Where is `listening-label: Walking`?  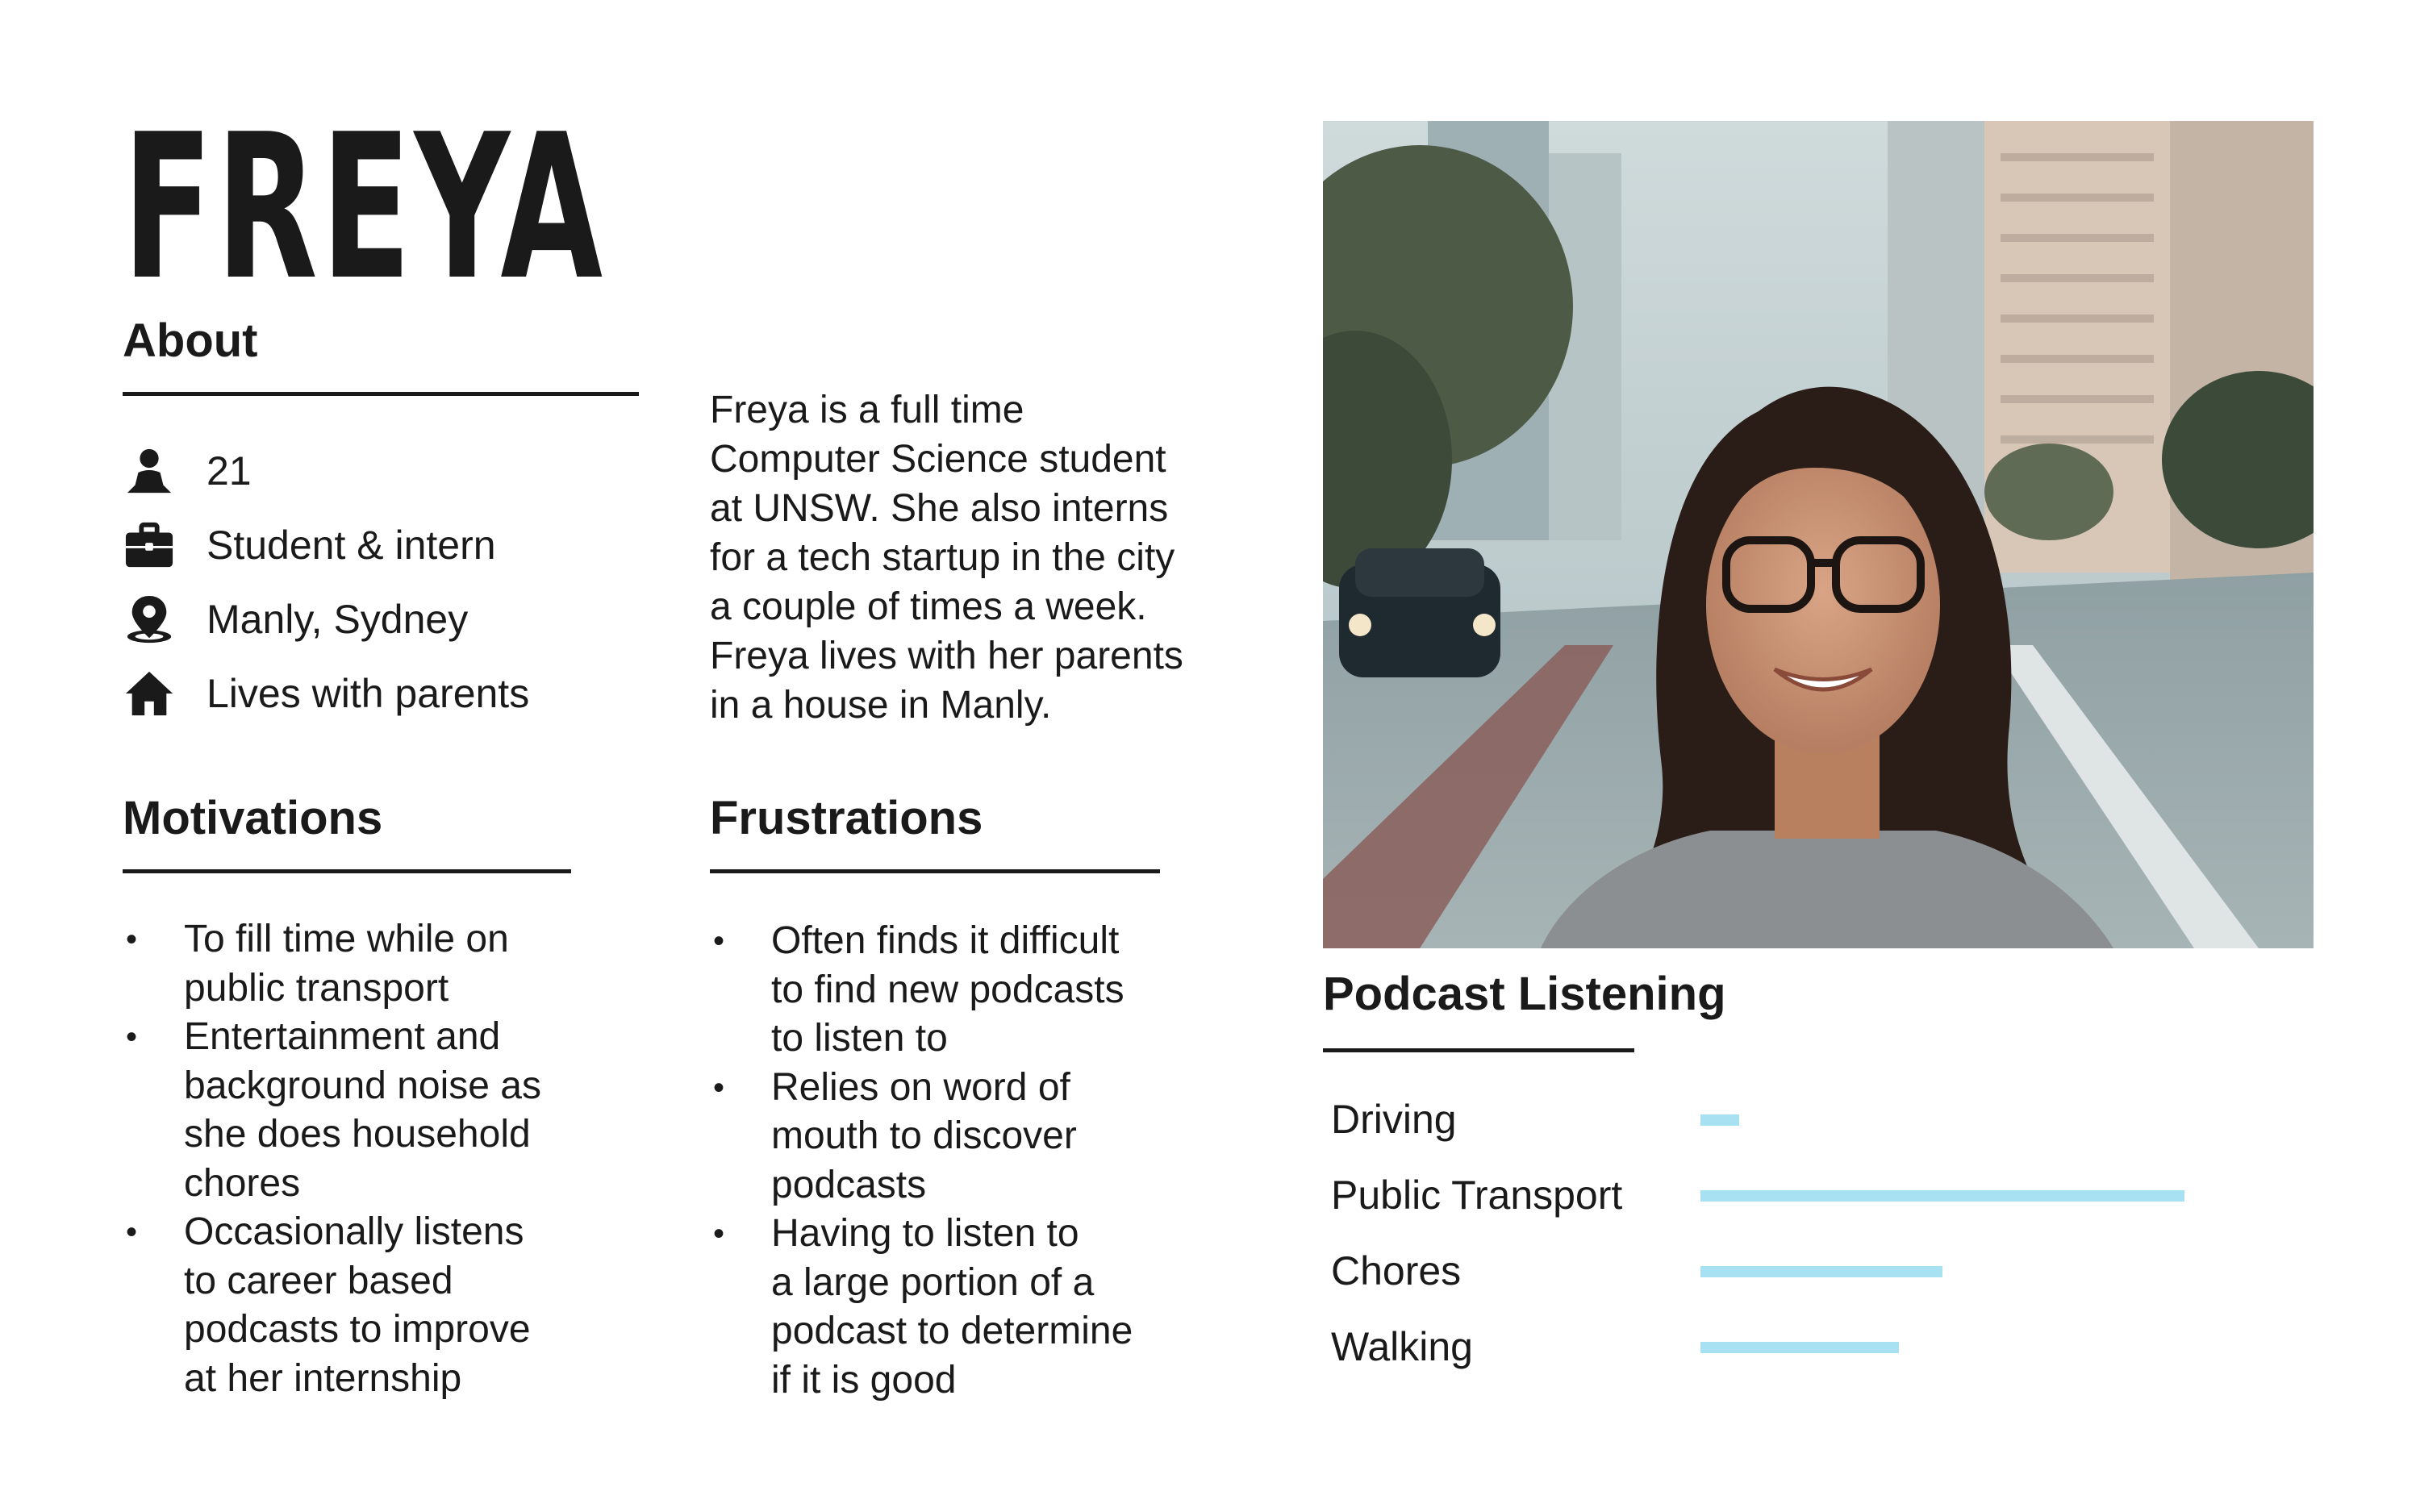 listening-label: Walking is located at coordinates (1402, 1346).